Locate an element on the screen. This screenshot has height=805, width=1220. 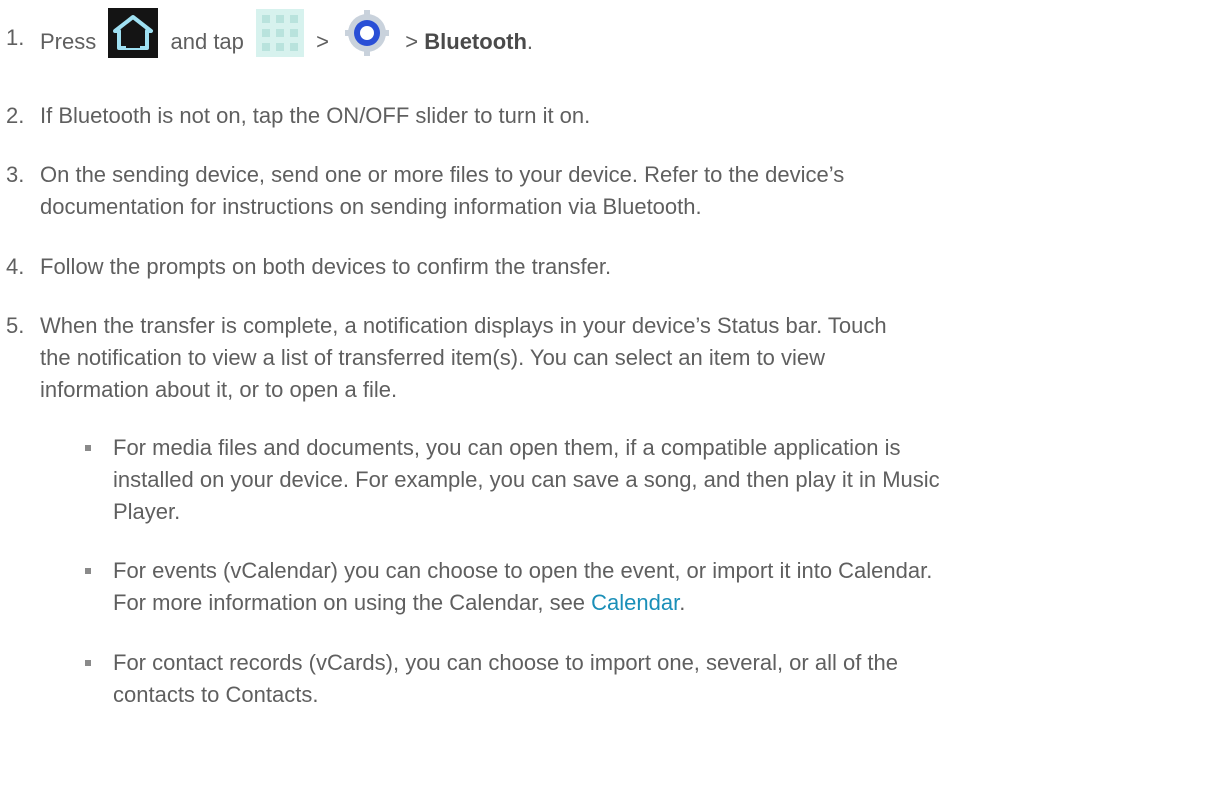
step-number: 2. is located at coordinates (15, 115).